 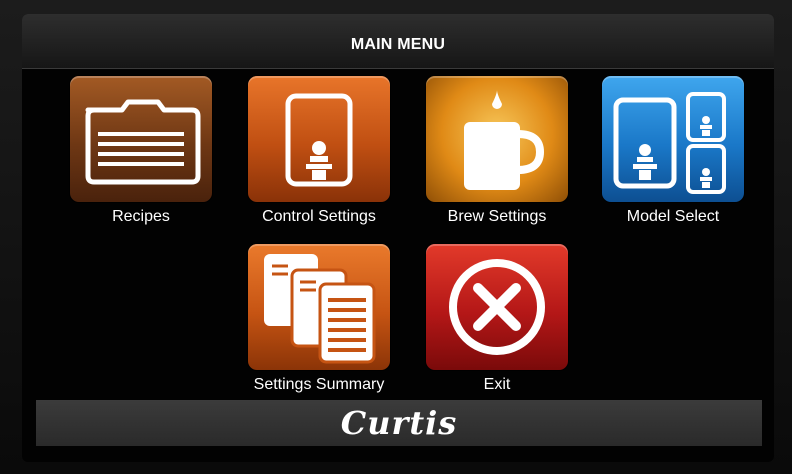 I want to click on exit-button, so click(x=497, y=307).